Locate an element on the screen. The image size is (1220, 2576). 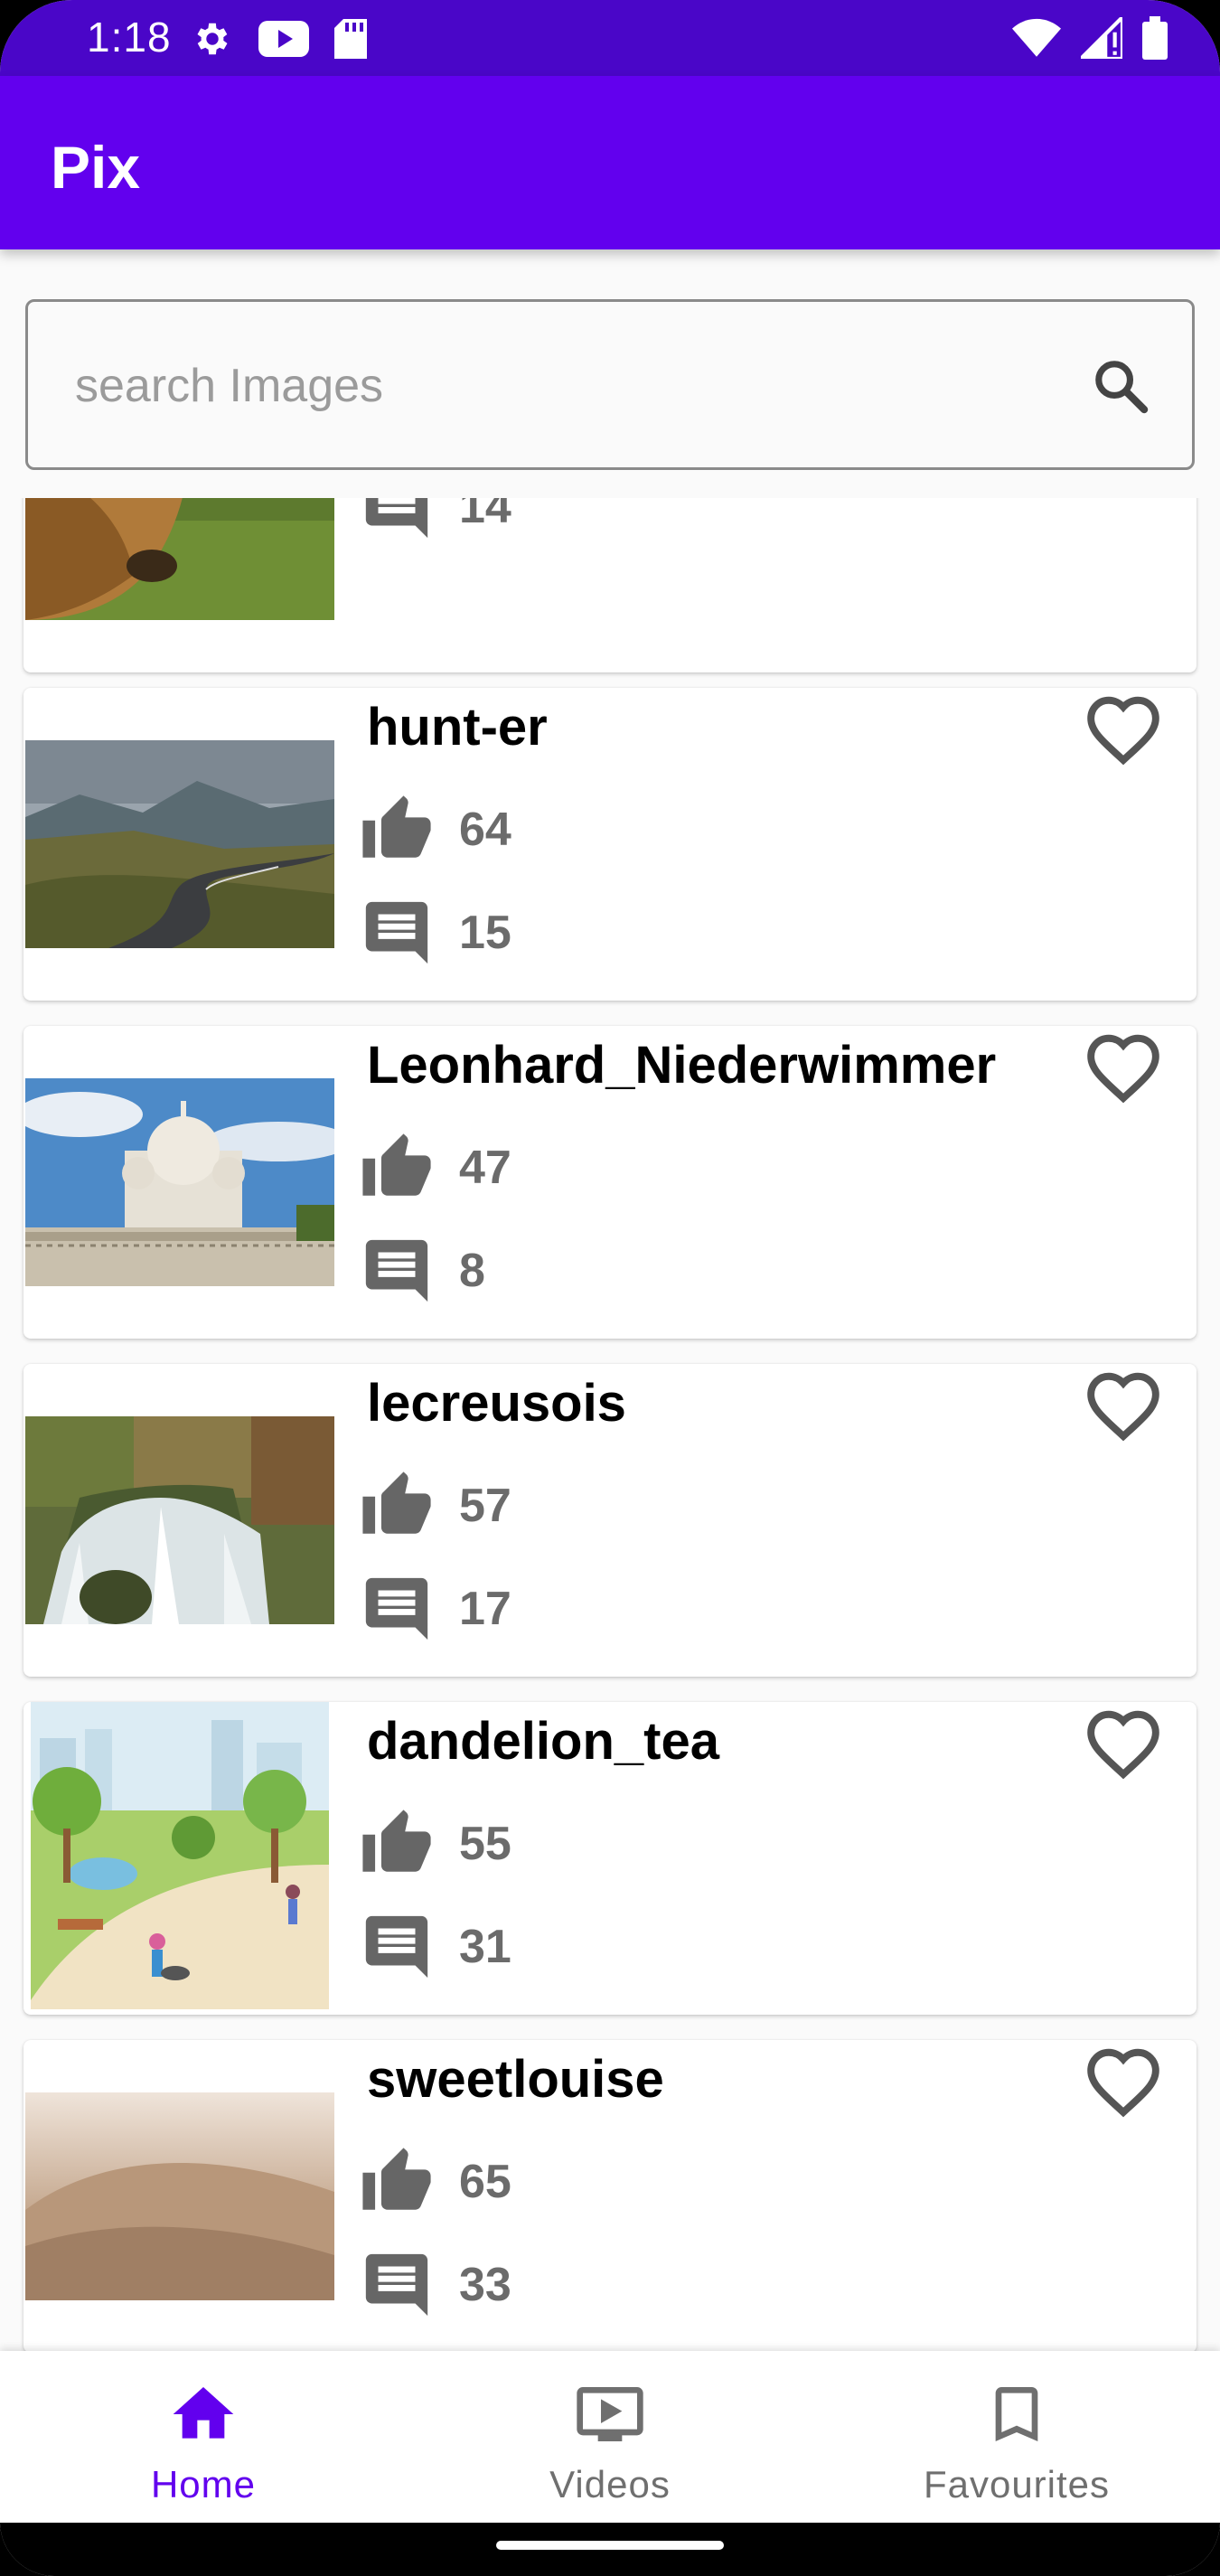
author-name: Leonhard_Niederwimmer is located at coordinates (682, 1065).